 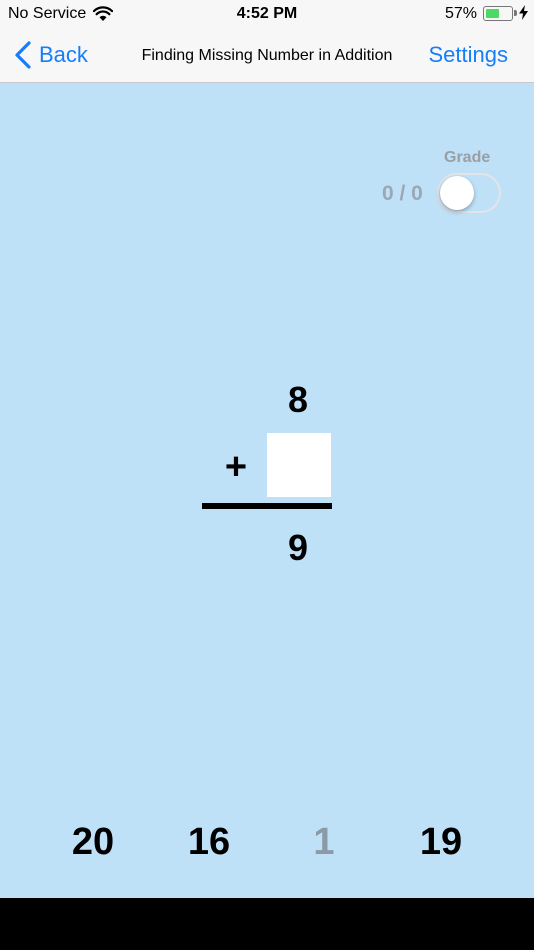 I want to click on bottom-bar, so click(x=267, y=924).